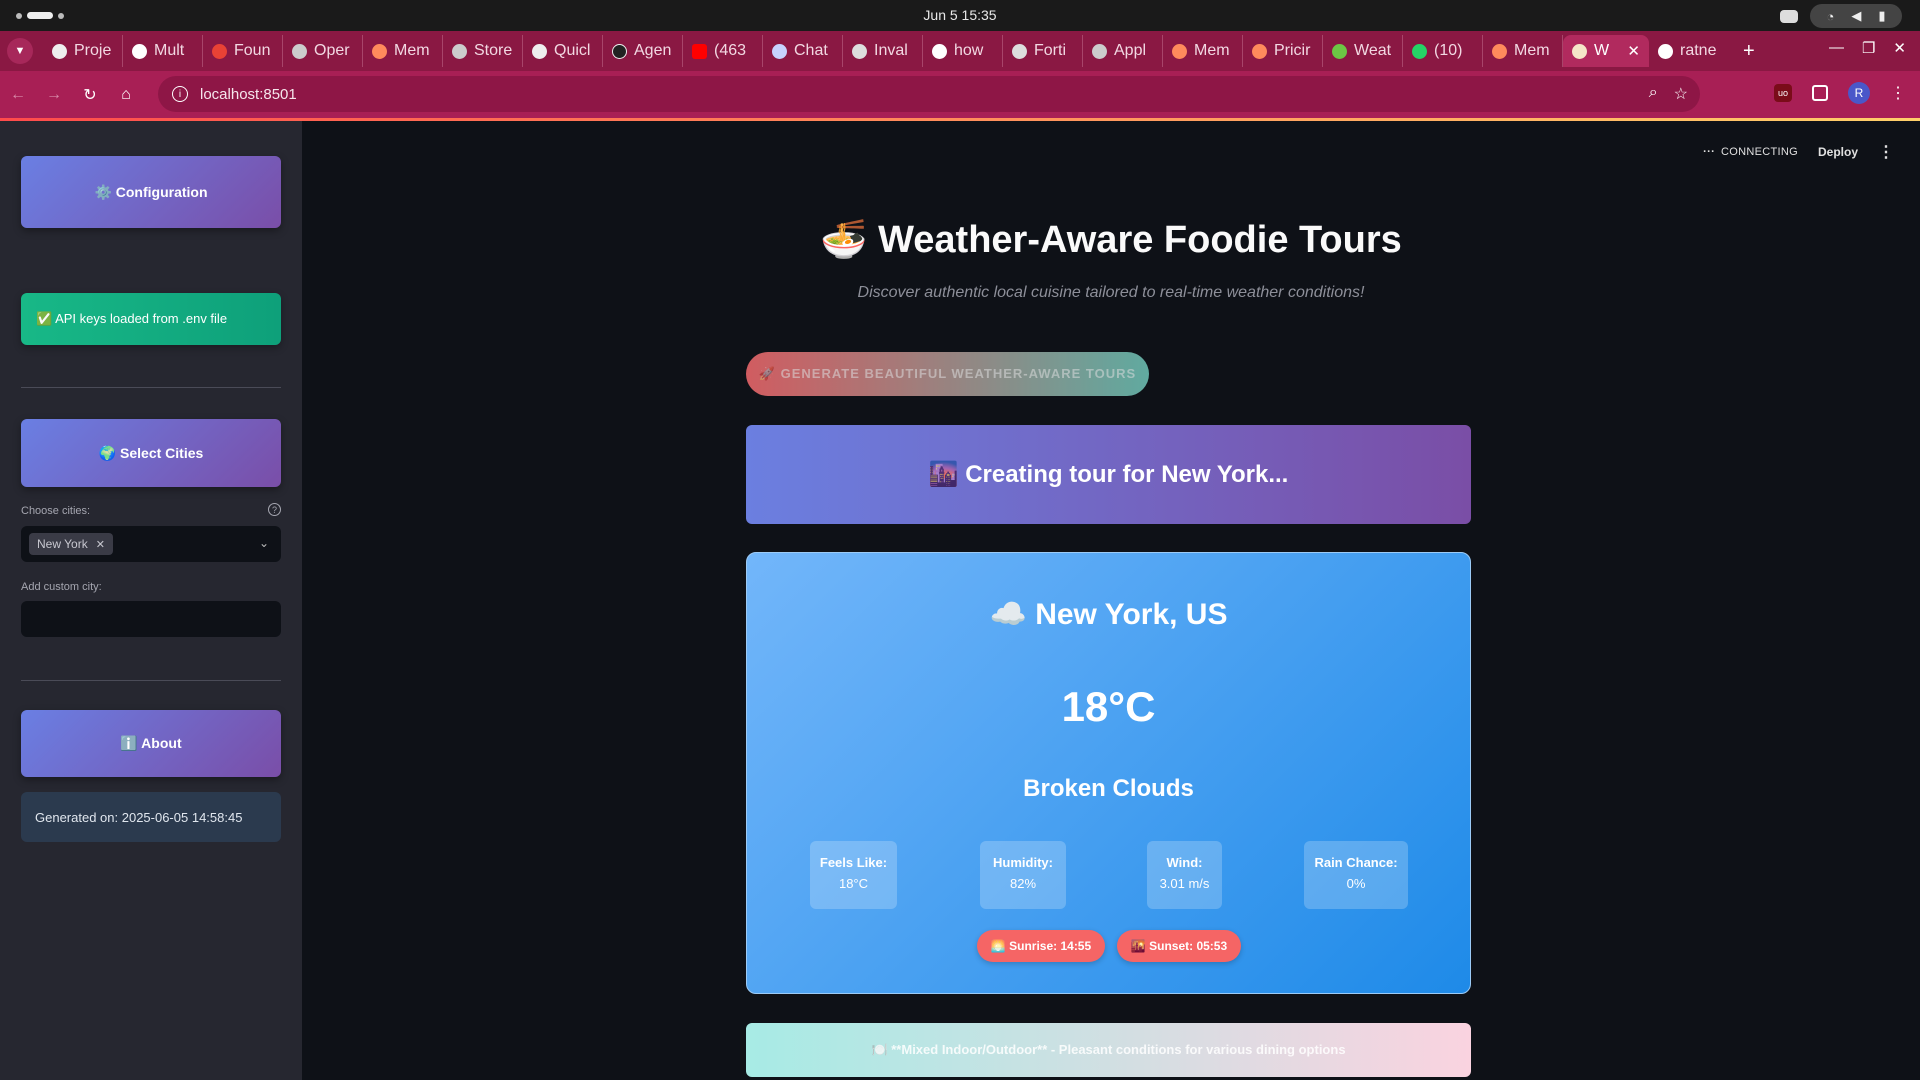 This screenshot has height=1080, width=1920. I want to click on page-title: 🍜 Weather-Aware Foodie Tours, so click(1111, 240).